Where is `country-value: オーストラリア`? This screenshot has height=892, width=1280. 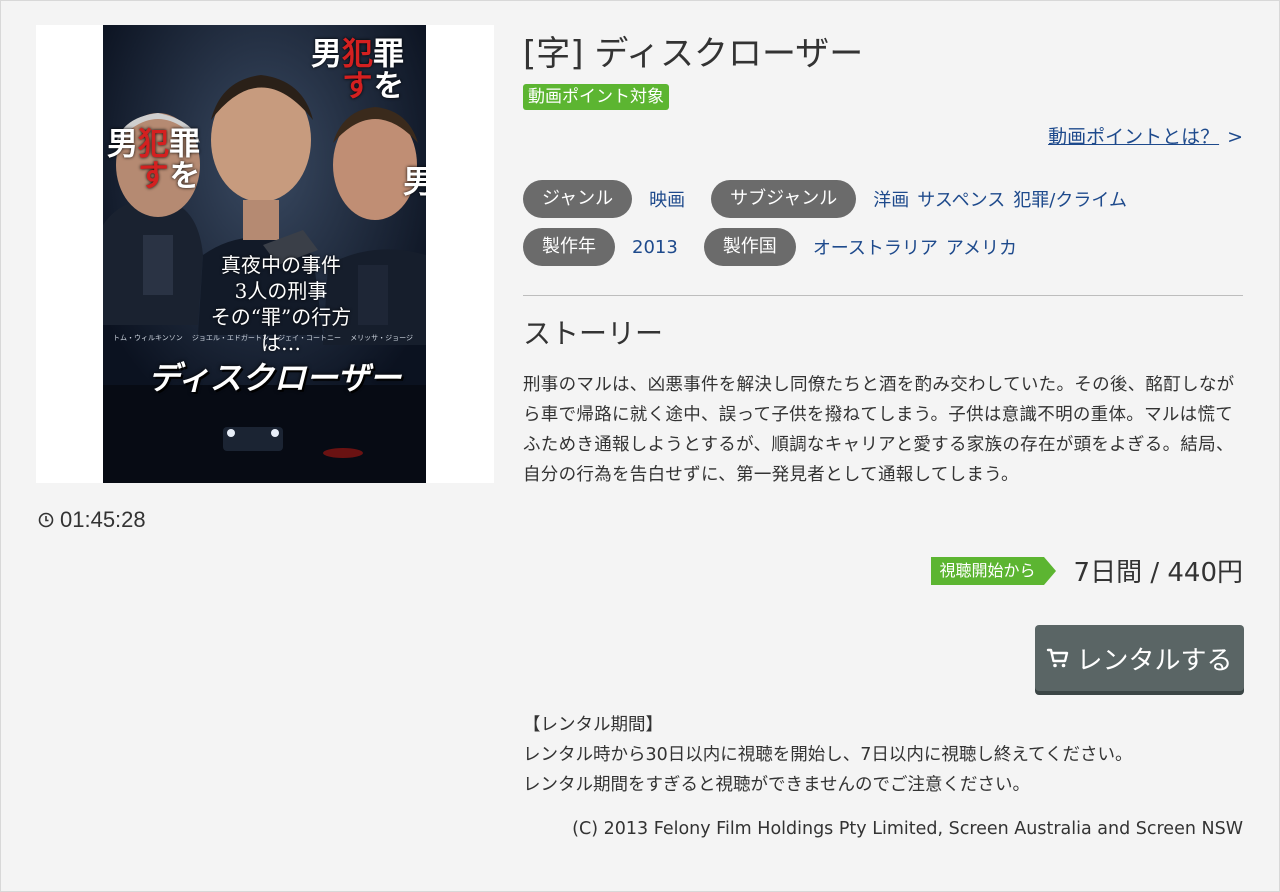
country-value: オーストラリア is located at coordinates (875, 248).